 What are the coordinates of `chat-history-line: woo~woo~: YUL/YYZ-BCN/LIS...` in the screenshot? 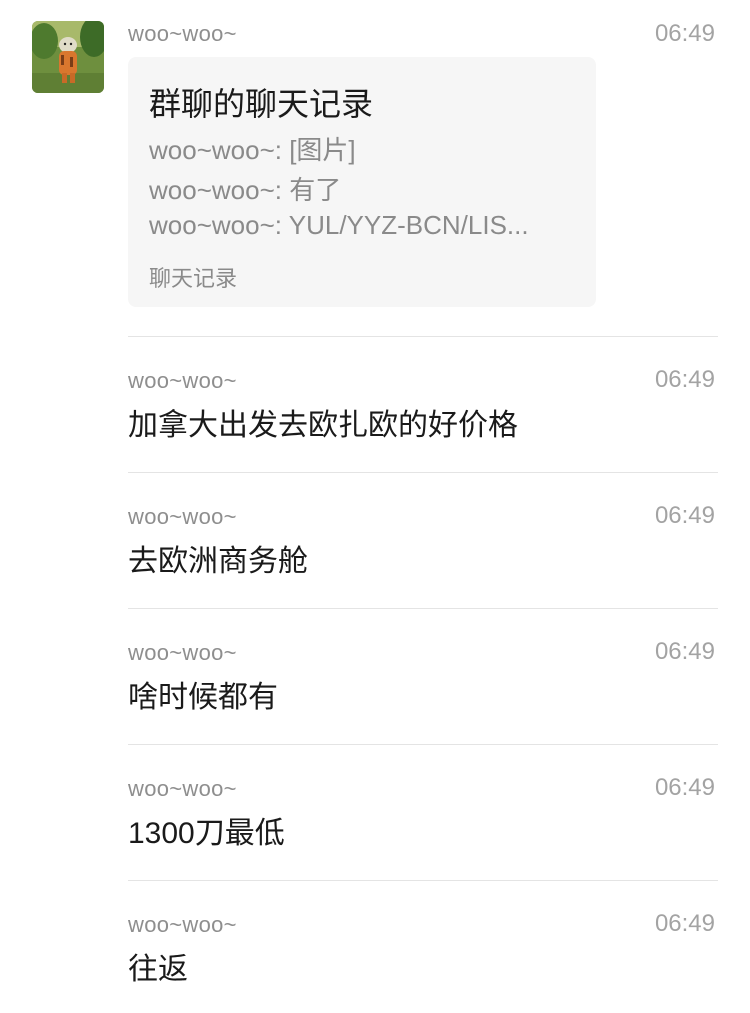 It's located at (339, 225).